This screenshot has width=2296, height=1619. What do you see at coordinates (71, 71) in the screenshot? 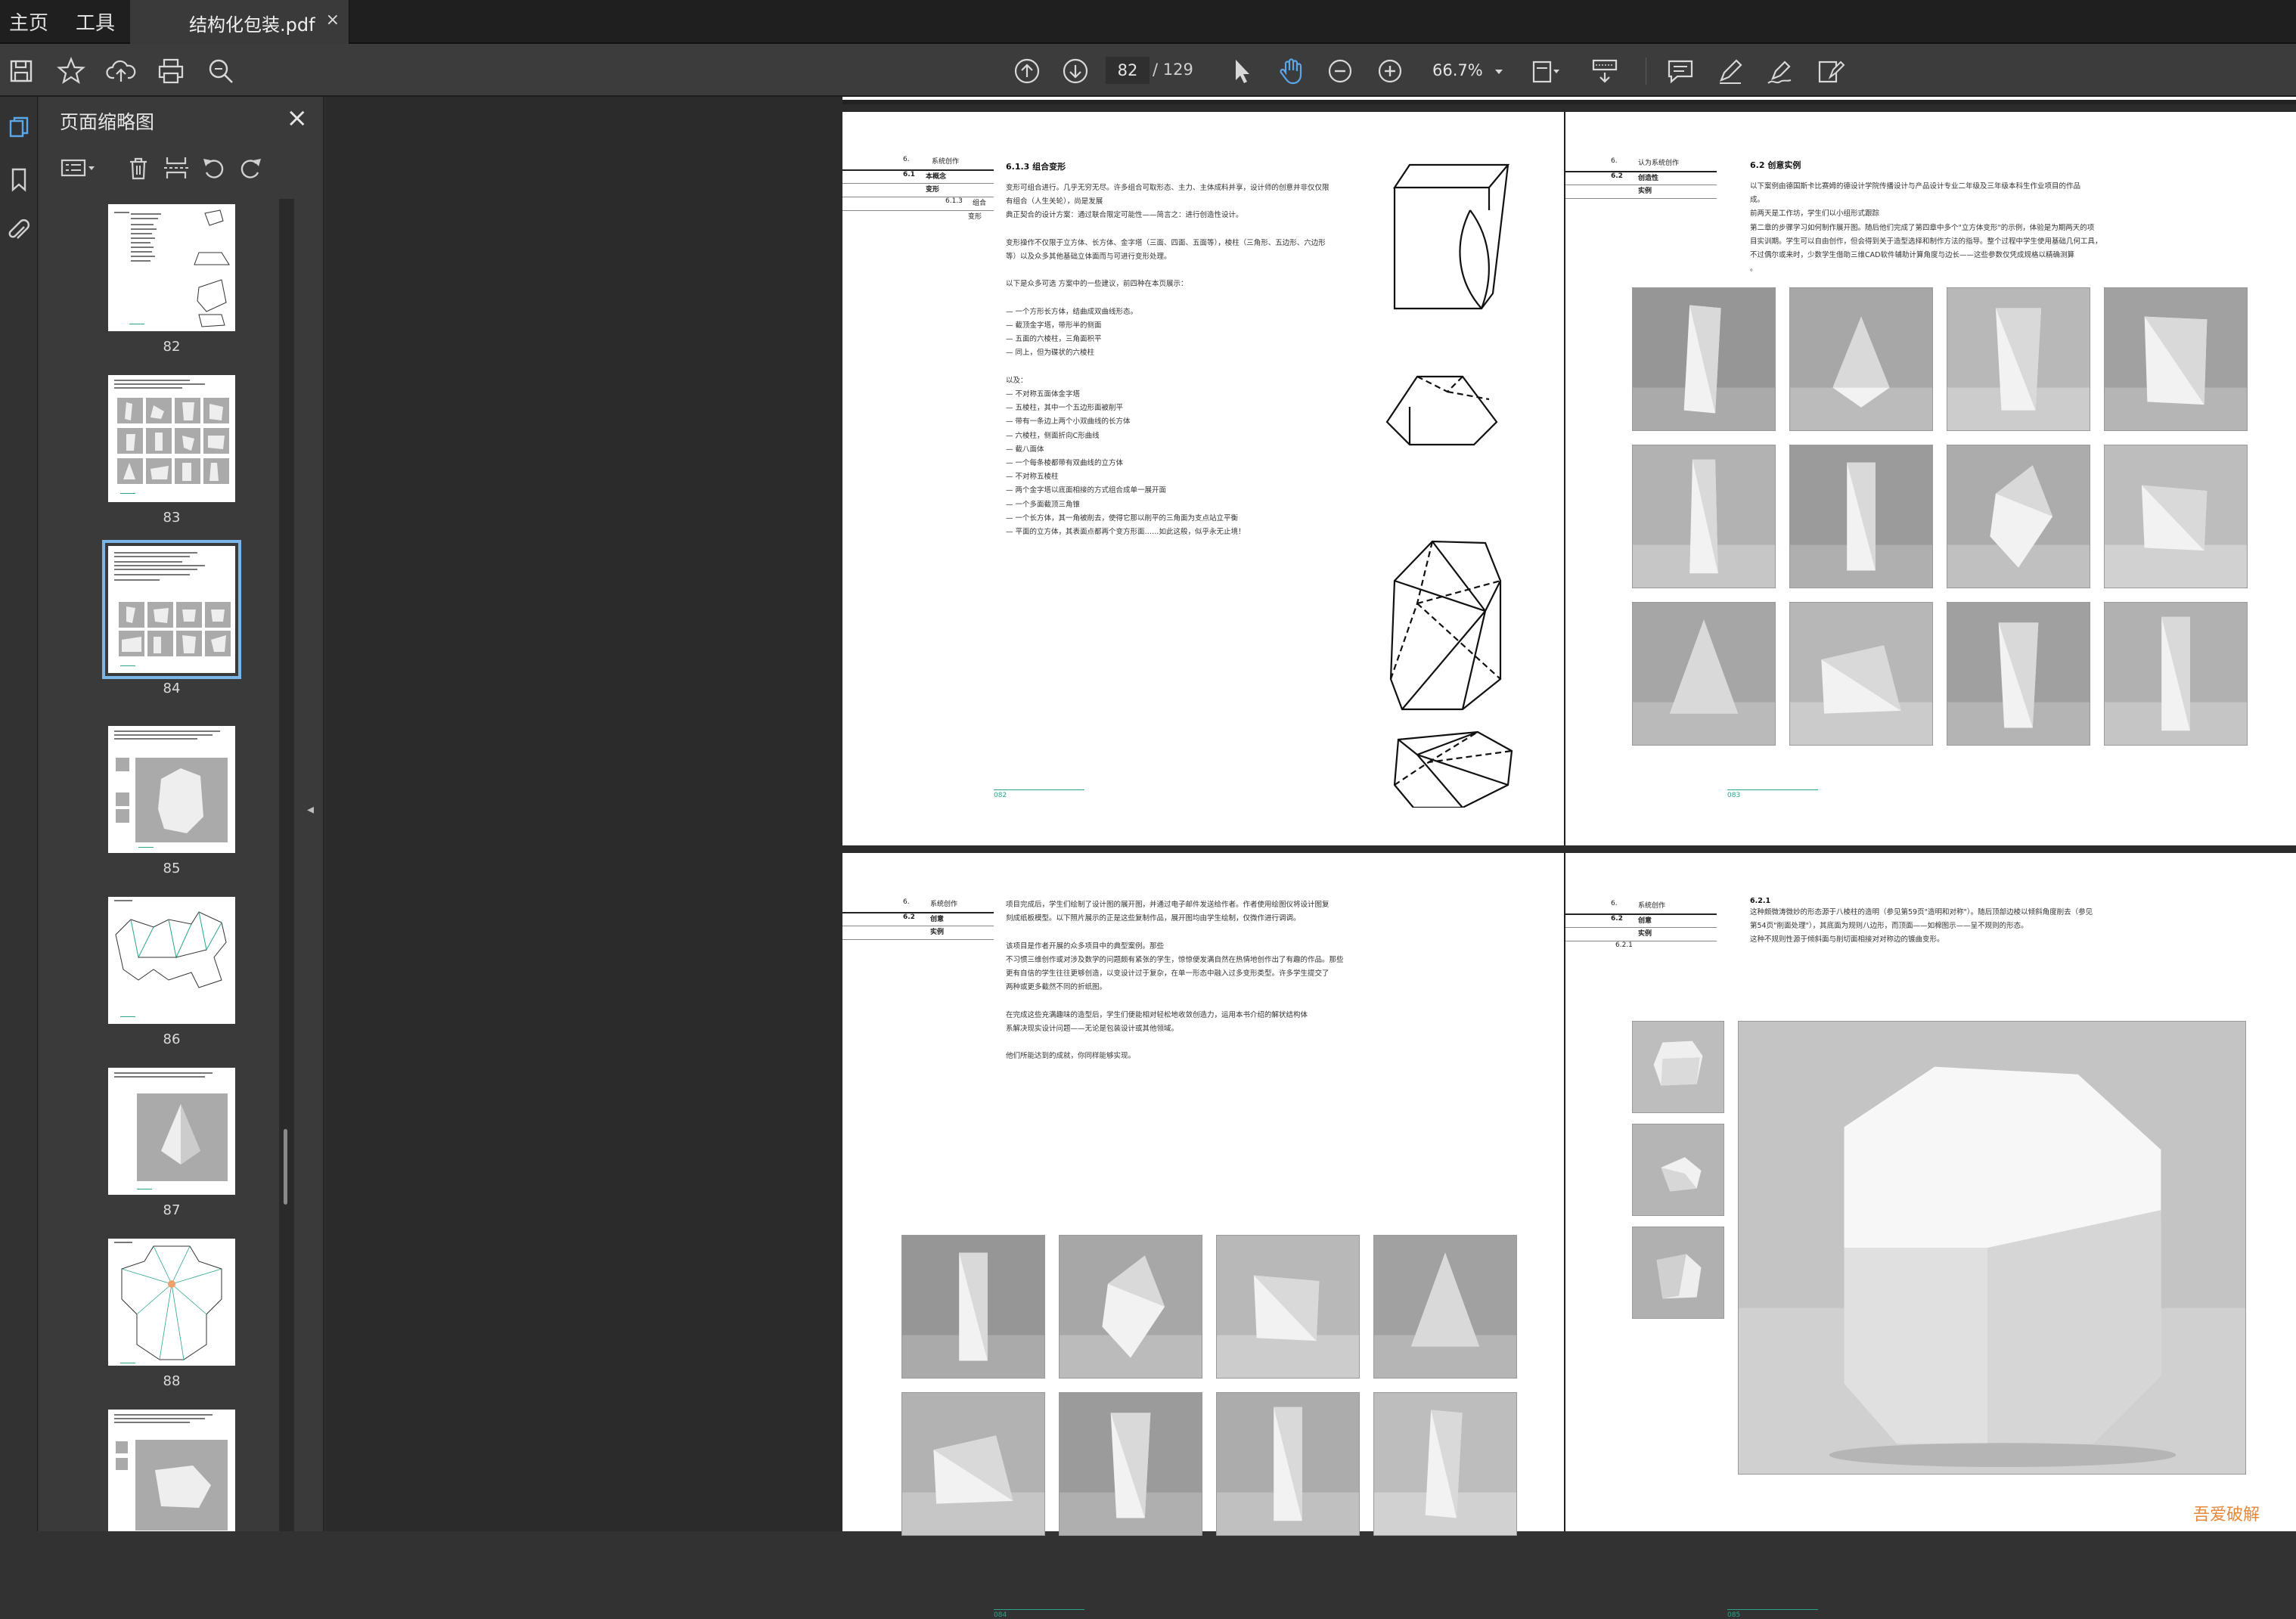
I see `bookmark-star-icon` at bounding box center [71, 71].